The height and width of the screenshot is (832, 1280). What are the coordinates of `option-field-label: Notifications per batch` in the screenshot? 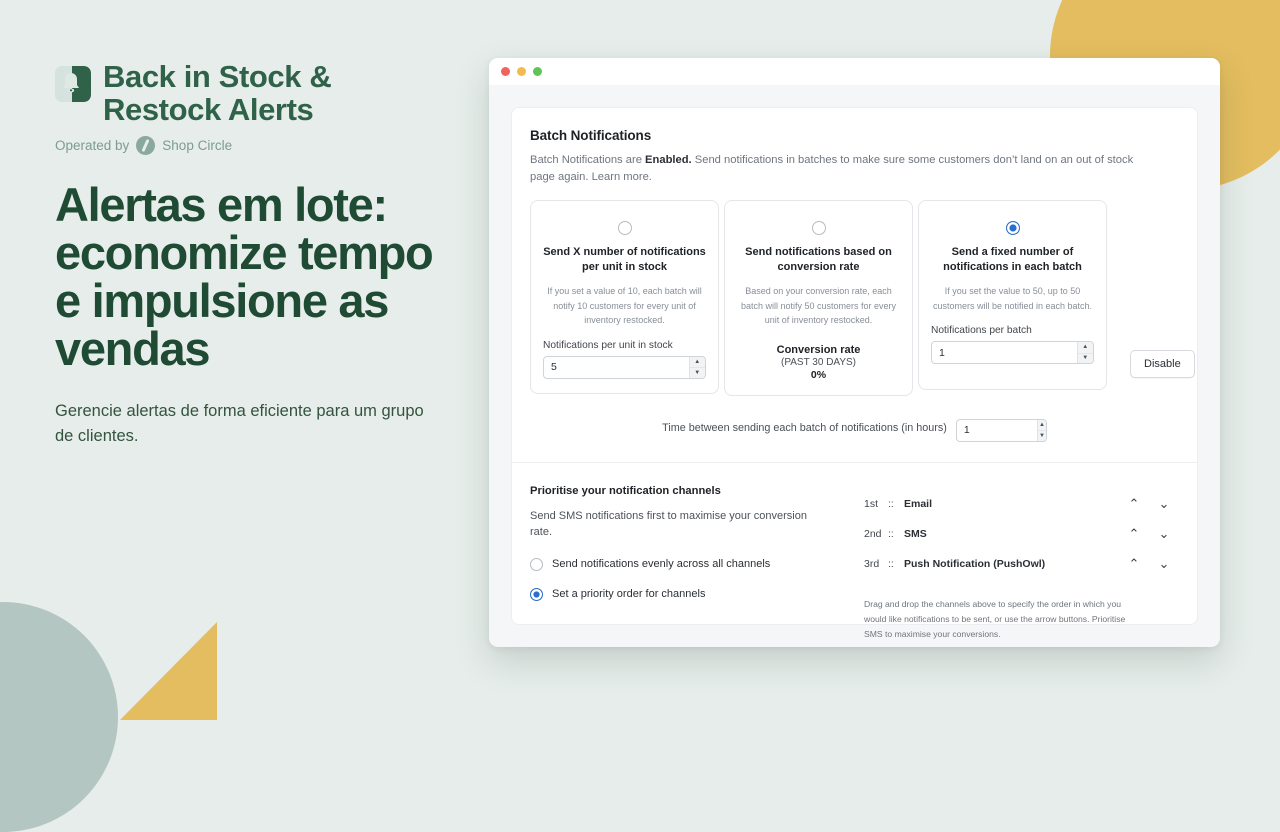 It's located at (981, 331).